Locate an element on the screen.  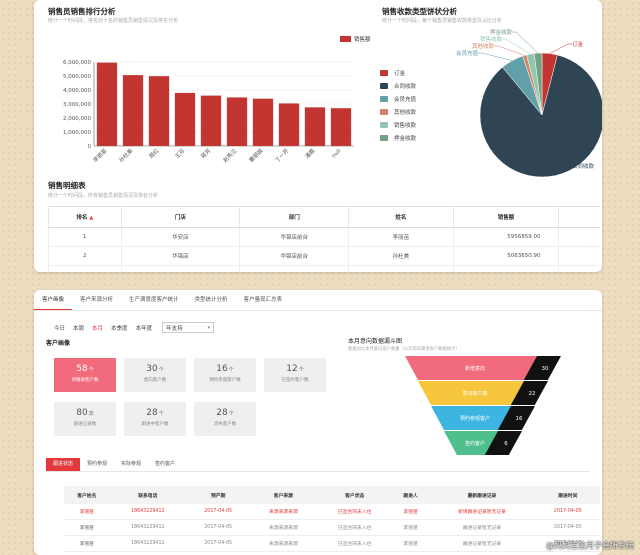
sub-tab-item: 预约参观 is located at coordinates (97, 464).